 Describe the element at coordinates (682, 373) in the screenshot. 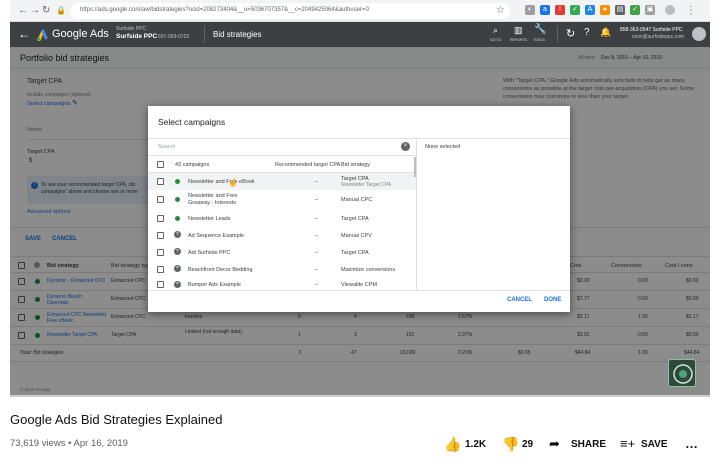

I see `channel-watermark-logo` at that location.